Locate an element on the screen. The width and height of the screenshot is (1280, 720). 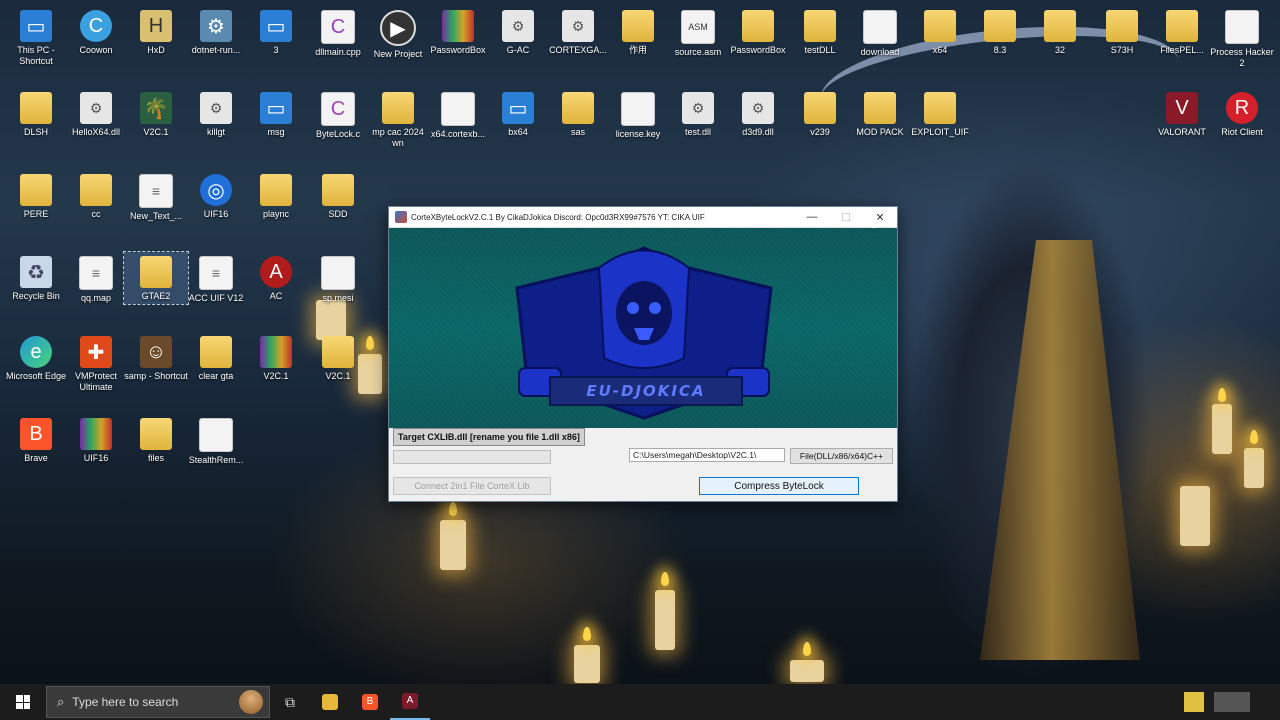
desktop-icon: MOD PACK is located at coordinates (880, 115).